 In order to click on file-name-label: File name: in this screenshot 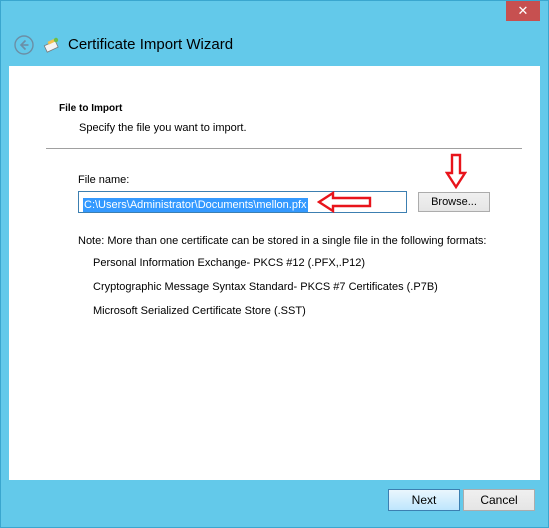, I will do `click(104, 180)`.